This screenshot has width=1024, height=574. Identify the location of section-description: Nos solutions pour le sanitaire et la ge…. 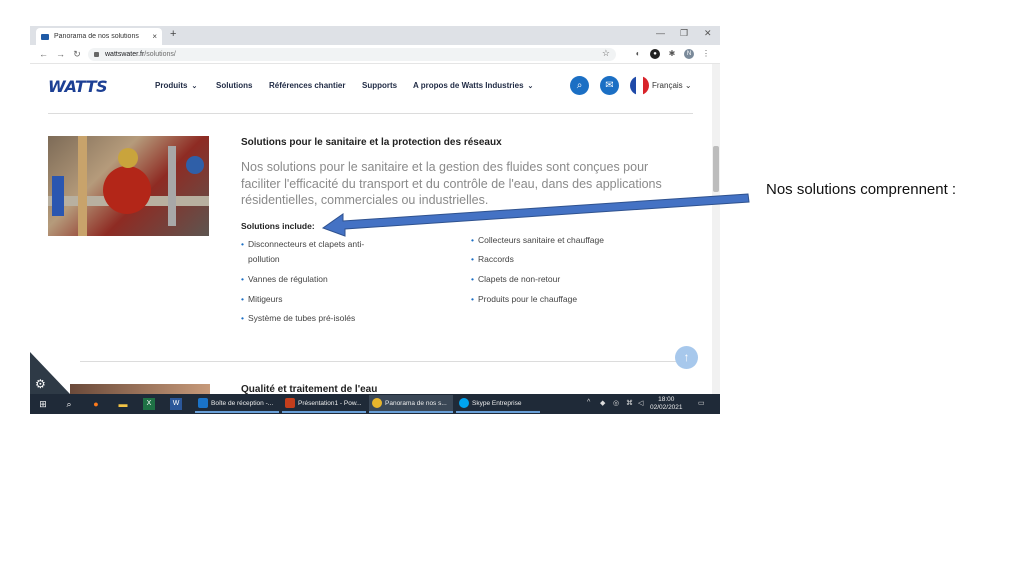
(451, 183).